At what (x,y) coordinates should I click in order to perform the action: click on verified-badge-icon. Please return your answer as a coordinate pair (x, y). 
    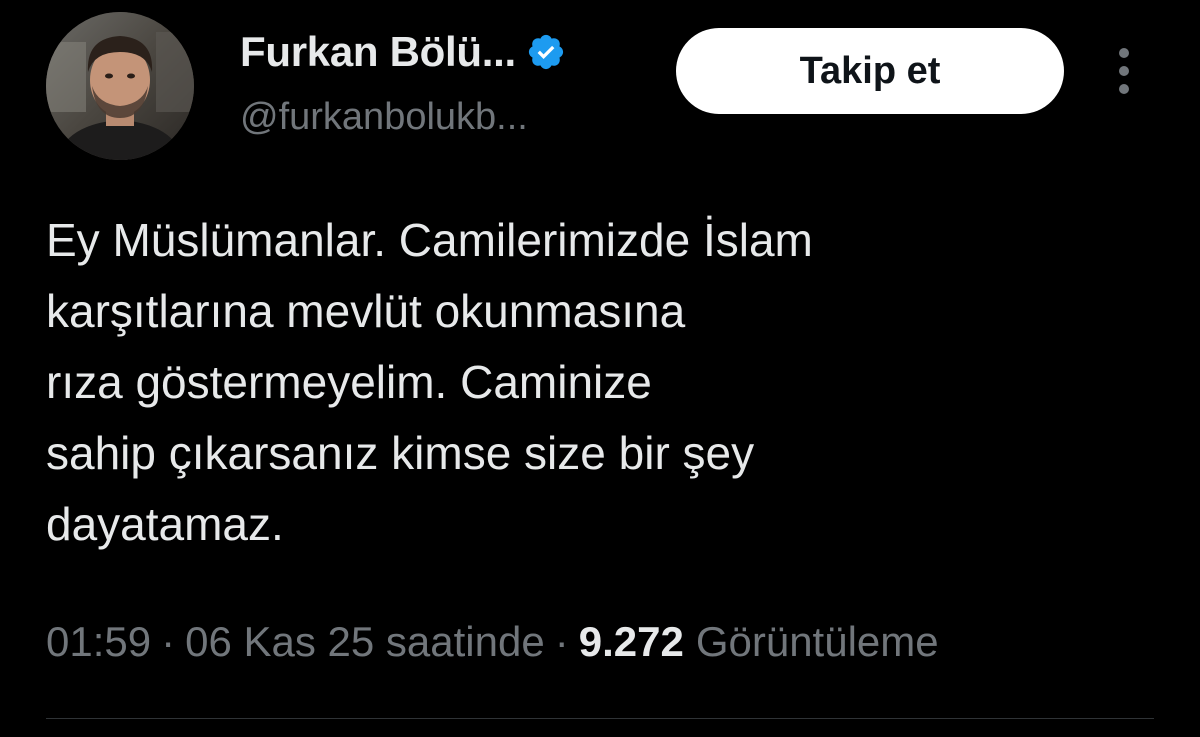
    Looking at the image, I should click on (546, 52).